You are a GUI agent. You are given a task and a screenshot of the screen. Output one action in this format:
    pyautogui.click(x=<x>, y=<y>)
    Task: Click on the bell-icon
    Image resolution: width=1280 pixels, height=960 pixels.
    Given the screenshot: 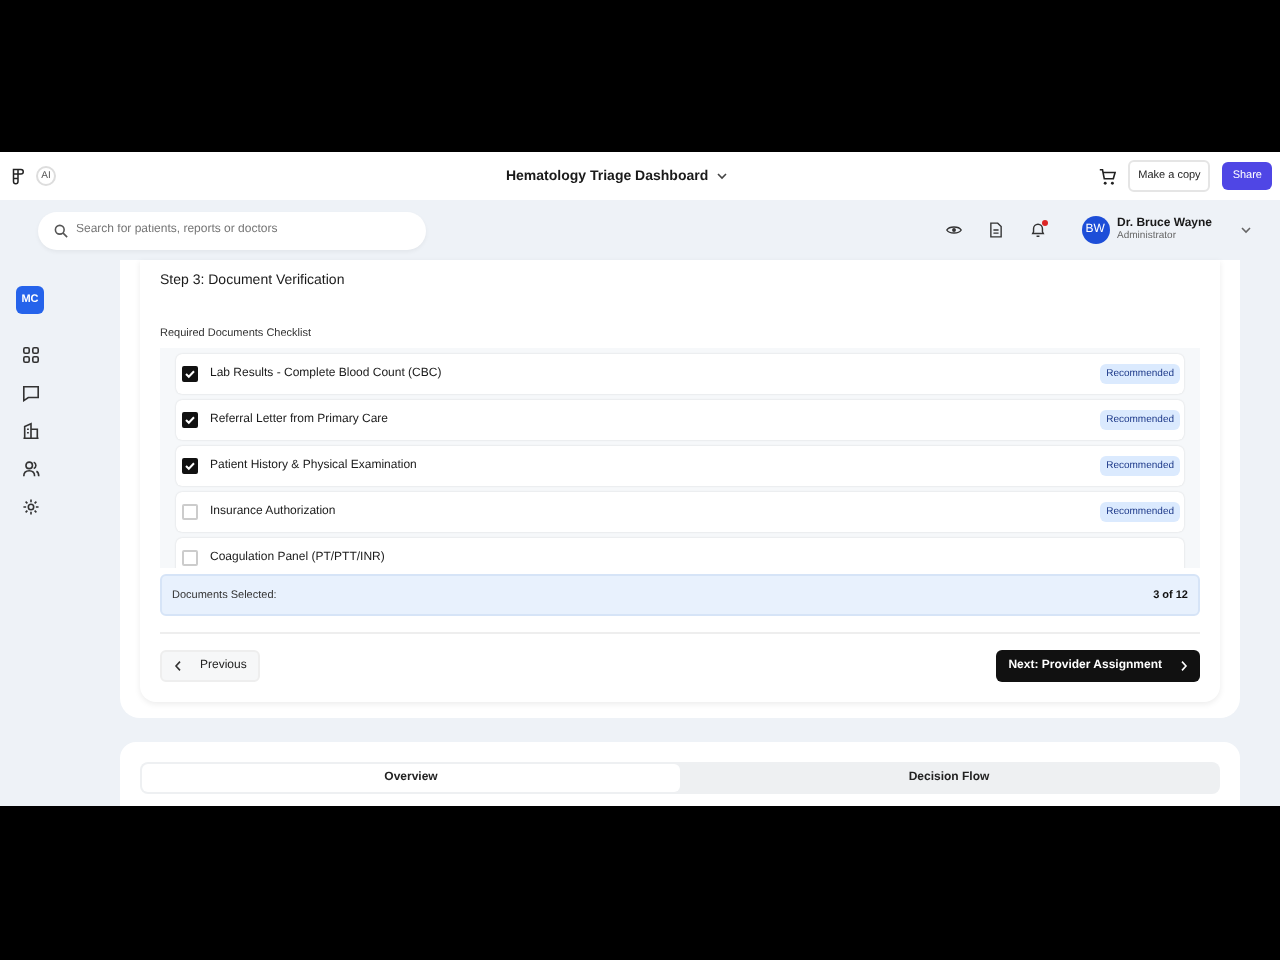 What is the action you would take?
    pyautogui.click(x=1037, y=230)
    